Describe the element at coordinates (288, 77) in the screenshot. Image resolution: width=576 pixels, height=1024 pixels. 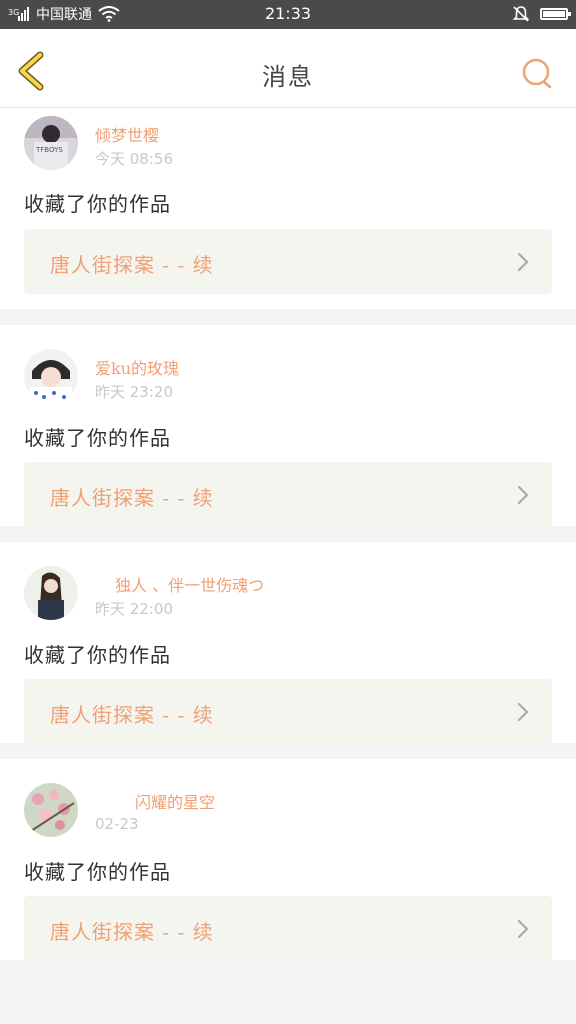
I see `page-title: 消息` at that location.